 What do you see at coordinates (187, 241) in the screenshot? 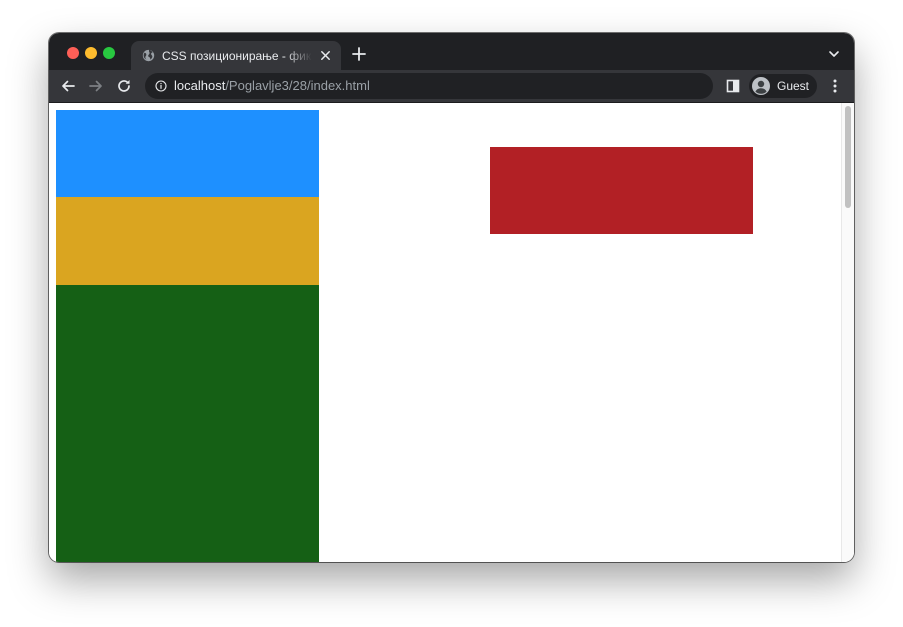
I see `gold-box` at bounding box center [187, 241].